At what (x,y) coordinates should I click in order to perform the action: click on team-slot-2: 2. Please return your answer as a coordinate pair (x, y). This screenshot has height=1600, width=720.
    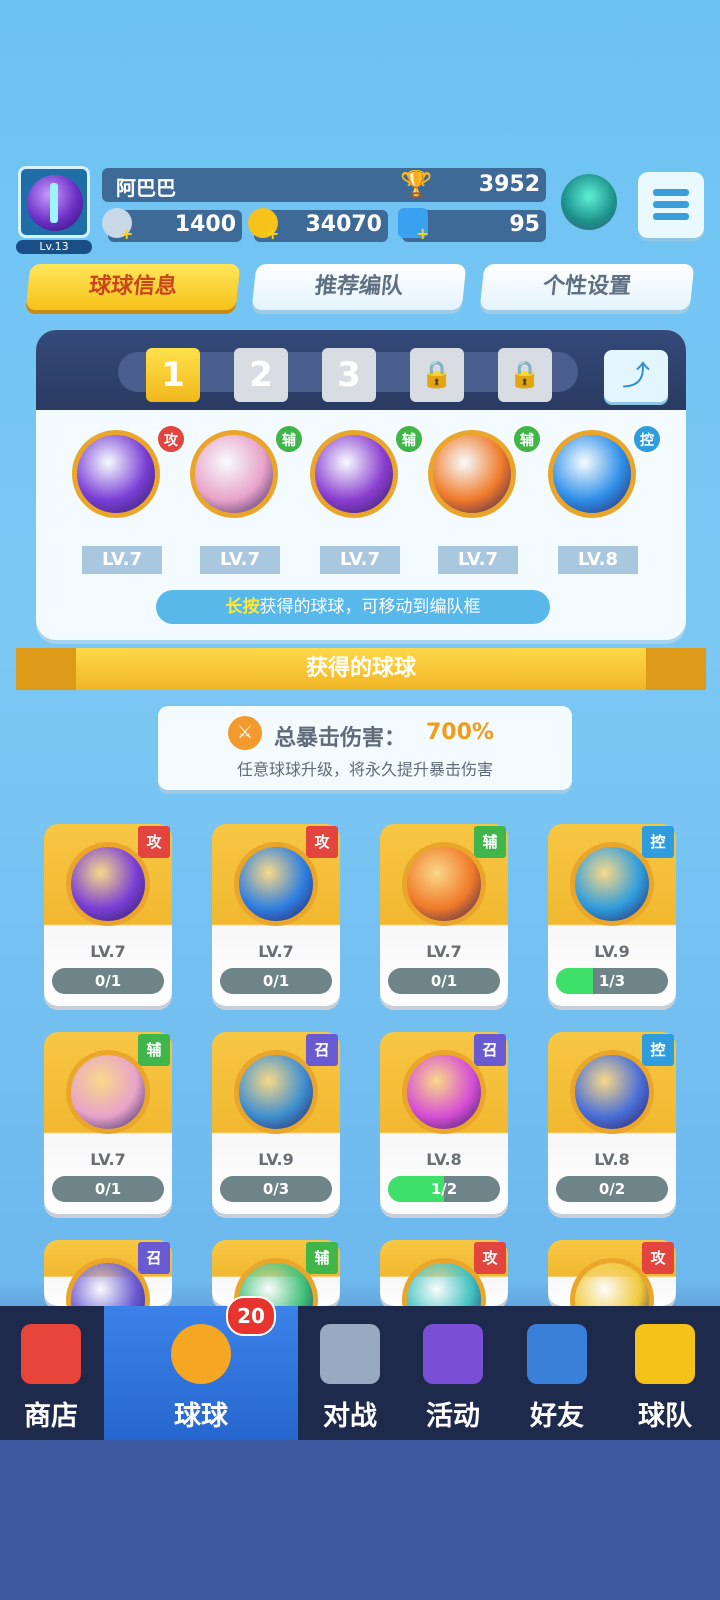
    Looking at the image, I should click on (261, 375).